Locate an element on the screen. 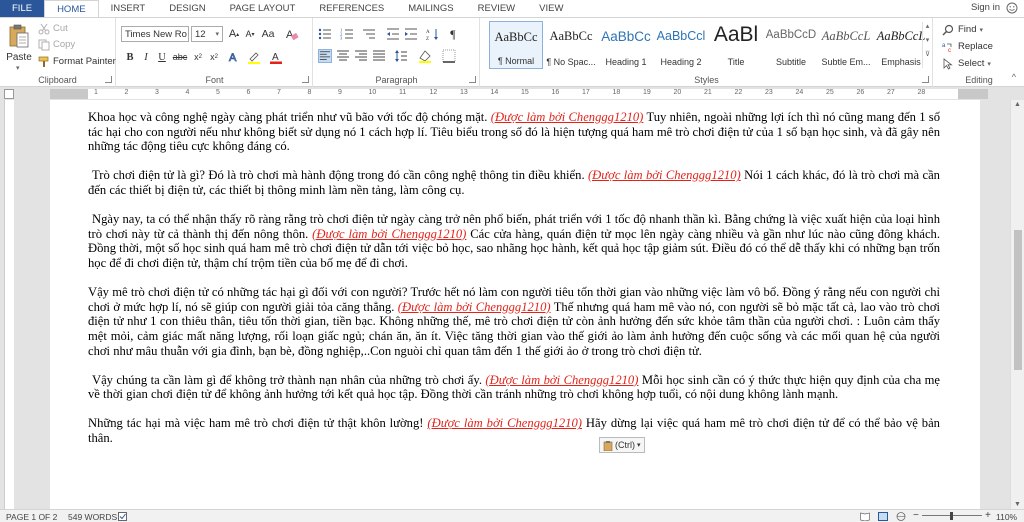  tab-design: DESIGN is located at coordinates (187, 8).